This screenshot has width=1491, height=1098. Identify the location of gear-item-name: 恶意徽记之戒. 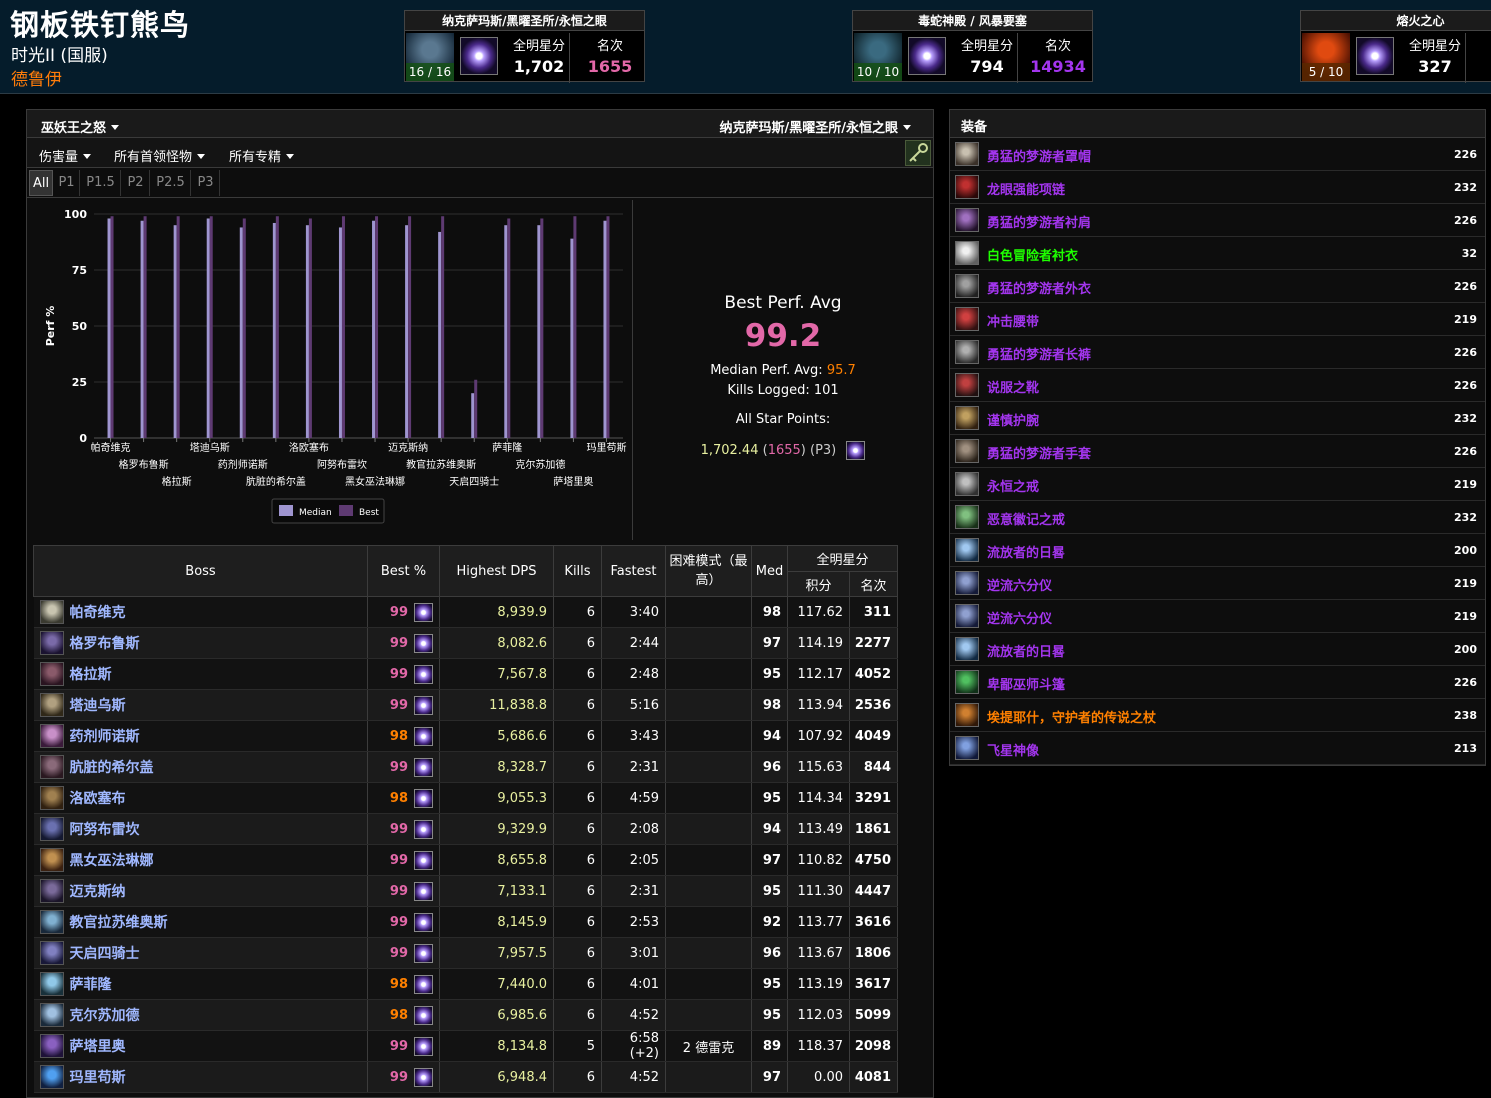
(1026, 518).